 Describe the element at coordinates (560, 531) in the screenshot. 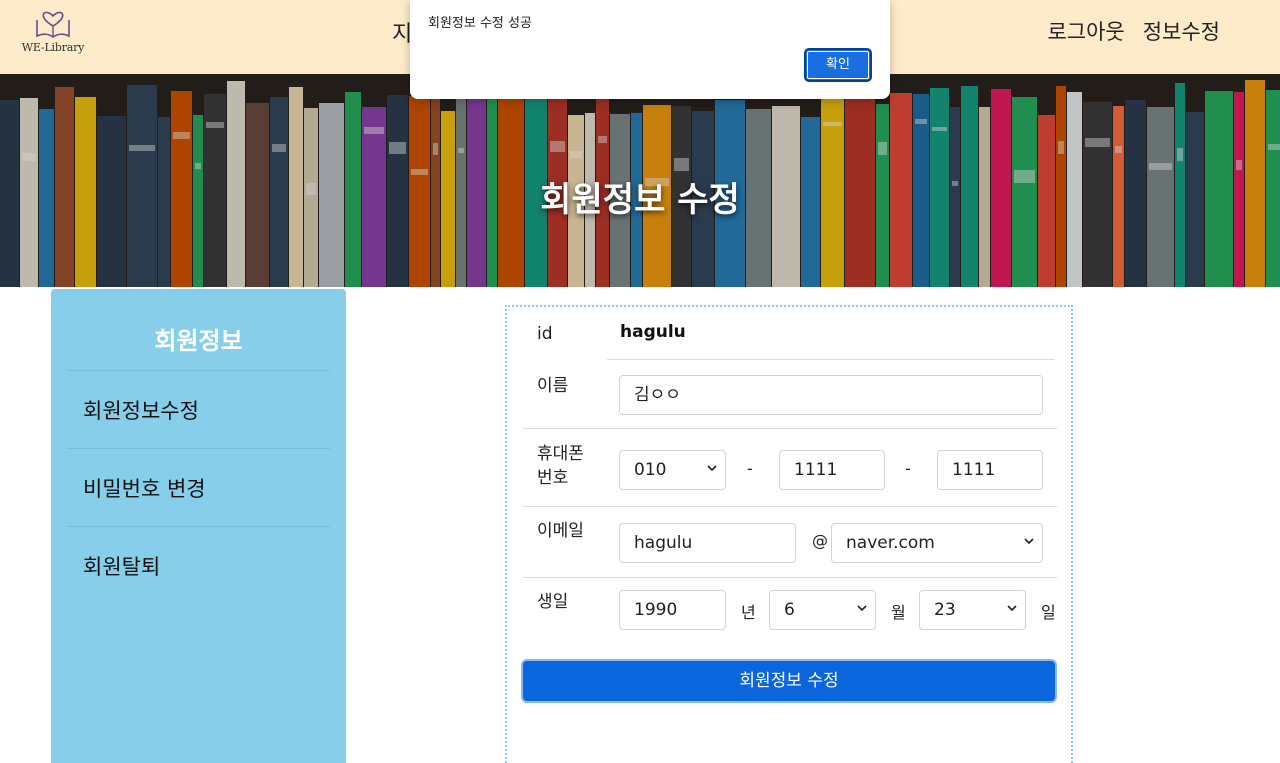

I see `email-label: 이메일` at that location.